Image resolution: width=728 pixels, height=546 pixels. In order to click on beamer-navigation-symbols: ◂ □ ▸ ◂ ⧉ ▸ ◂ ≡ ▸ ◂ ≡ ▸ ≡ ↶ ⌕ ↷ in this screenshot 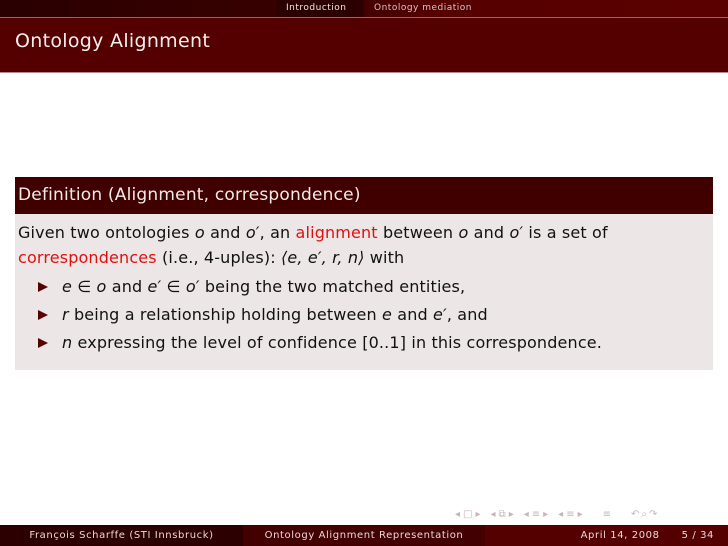, I will do `click(556, 514)`.